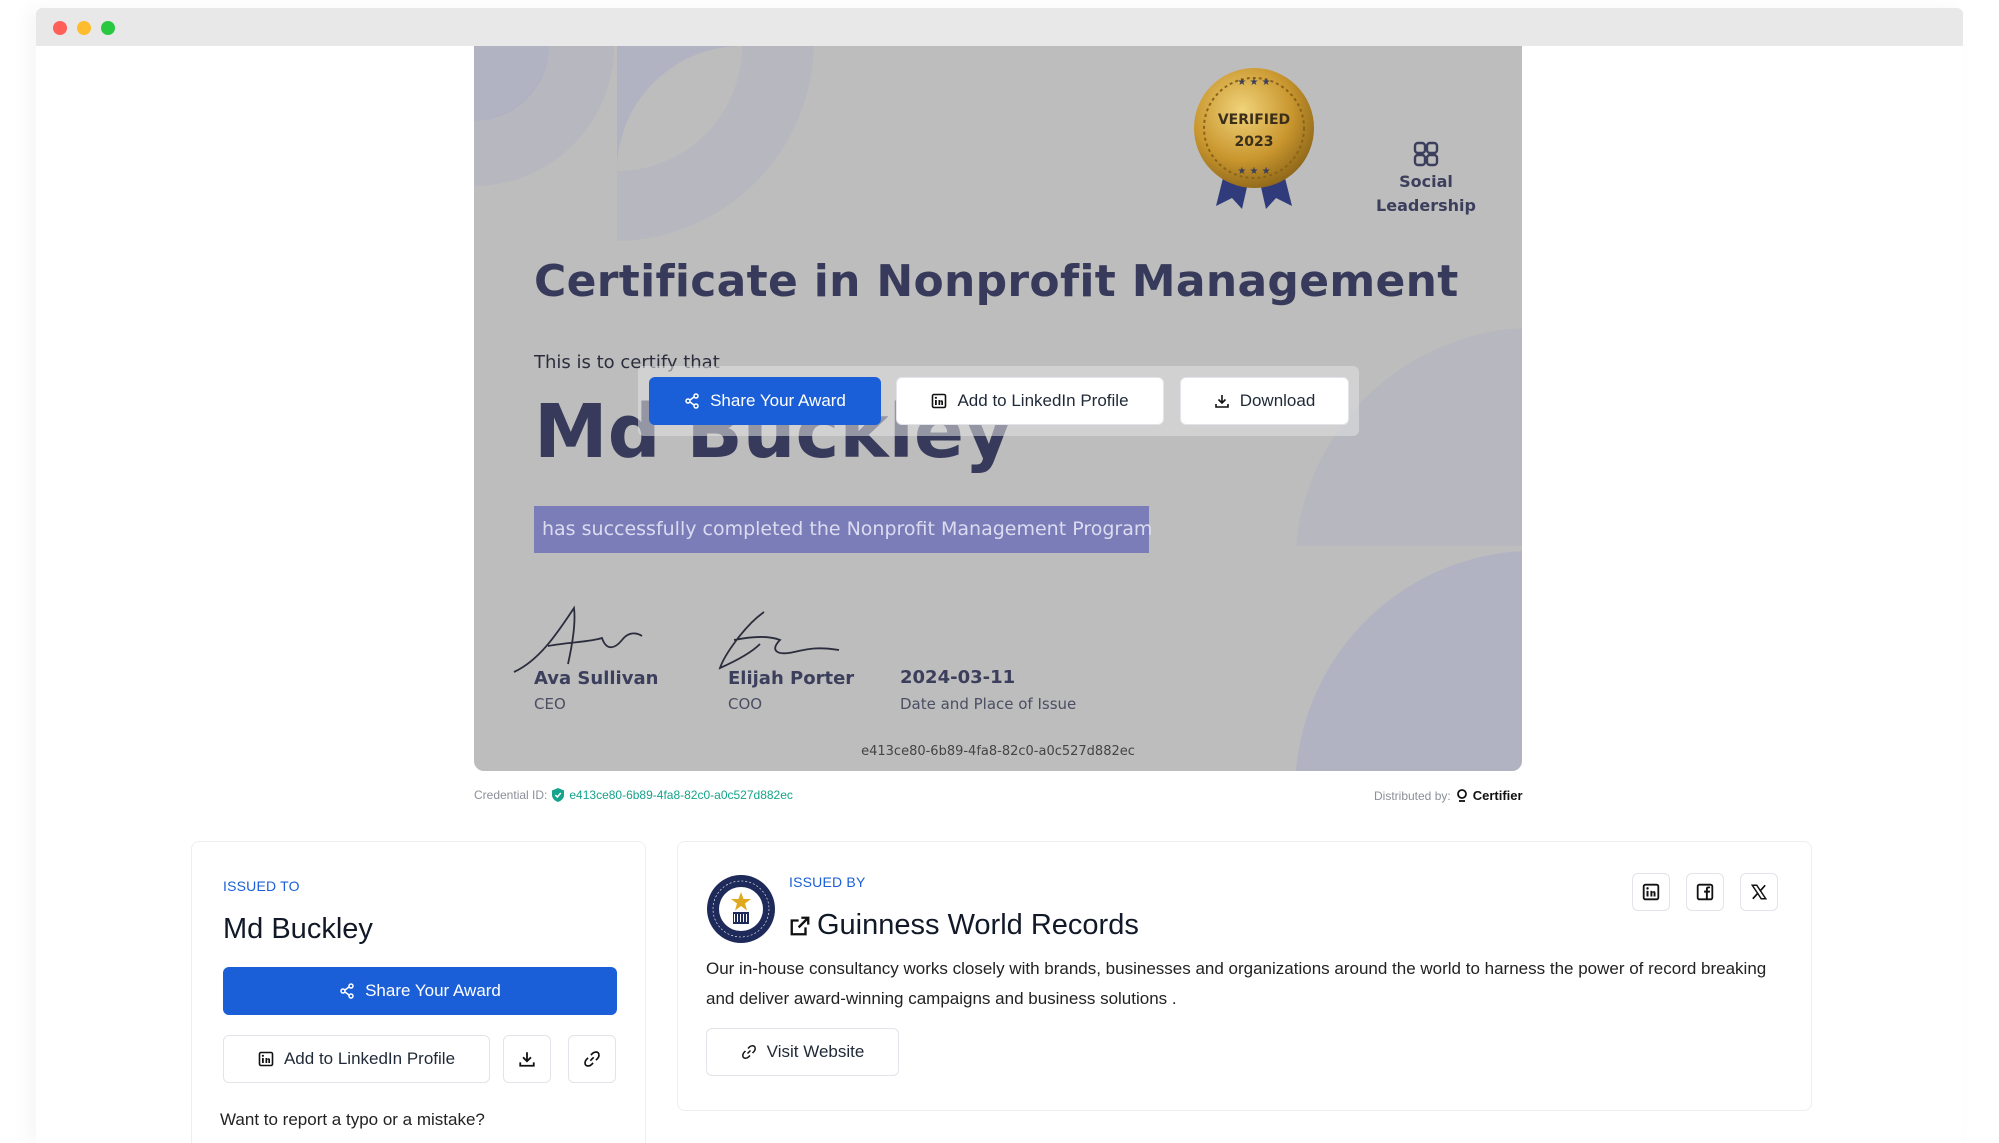  I want to click on signatory-1-name: Ava Sullivan, so click(596, 678).